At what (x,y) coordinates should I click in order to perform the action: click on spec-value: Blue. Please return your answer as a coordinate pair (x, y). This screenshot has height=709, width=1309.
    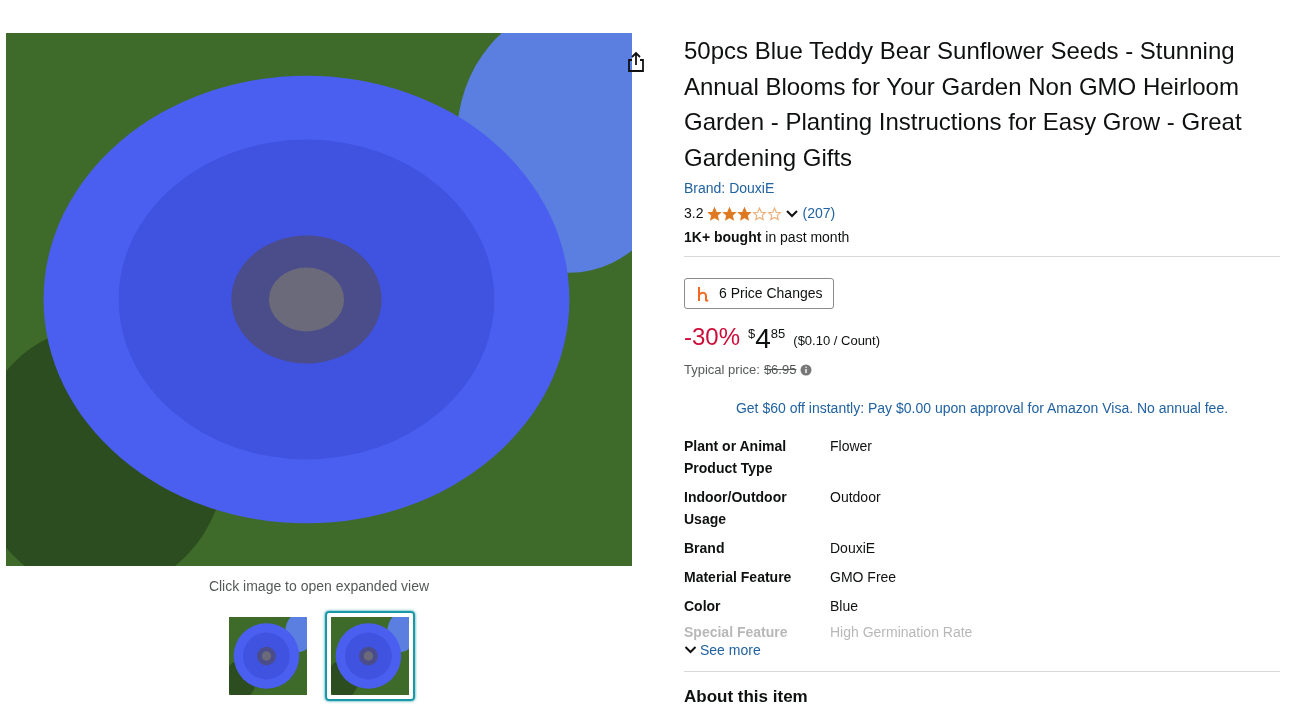
    Looking at the image, I should click on (844, 606).